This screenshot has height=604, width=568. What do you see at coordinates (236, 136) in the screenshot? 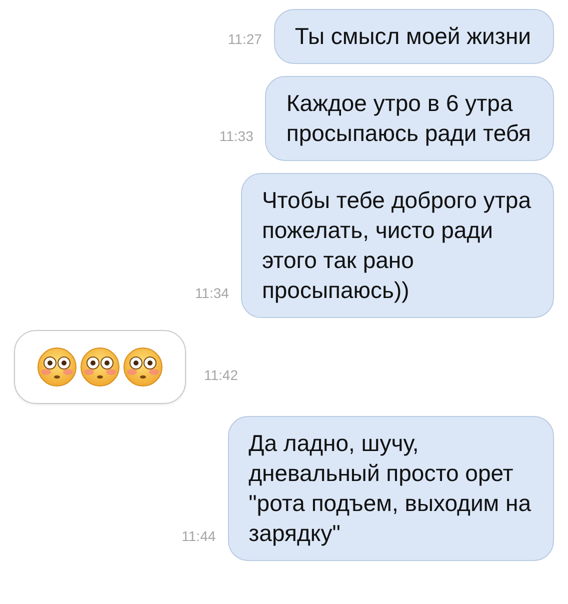
I see `message-time: 11:33` at bounding box center [236, 136].